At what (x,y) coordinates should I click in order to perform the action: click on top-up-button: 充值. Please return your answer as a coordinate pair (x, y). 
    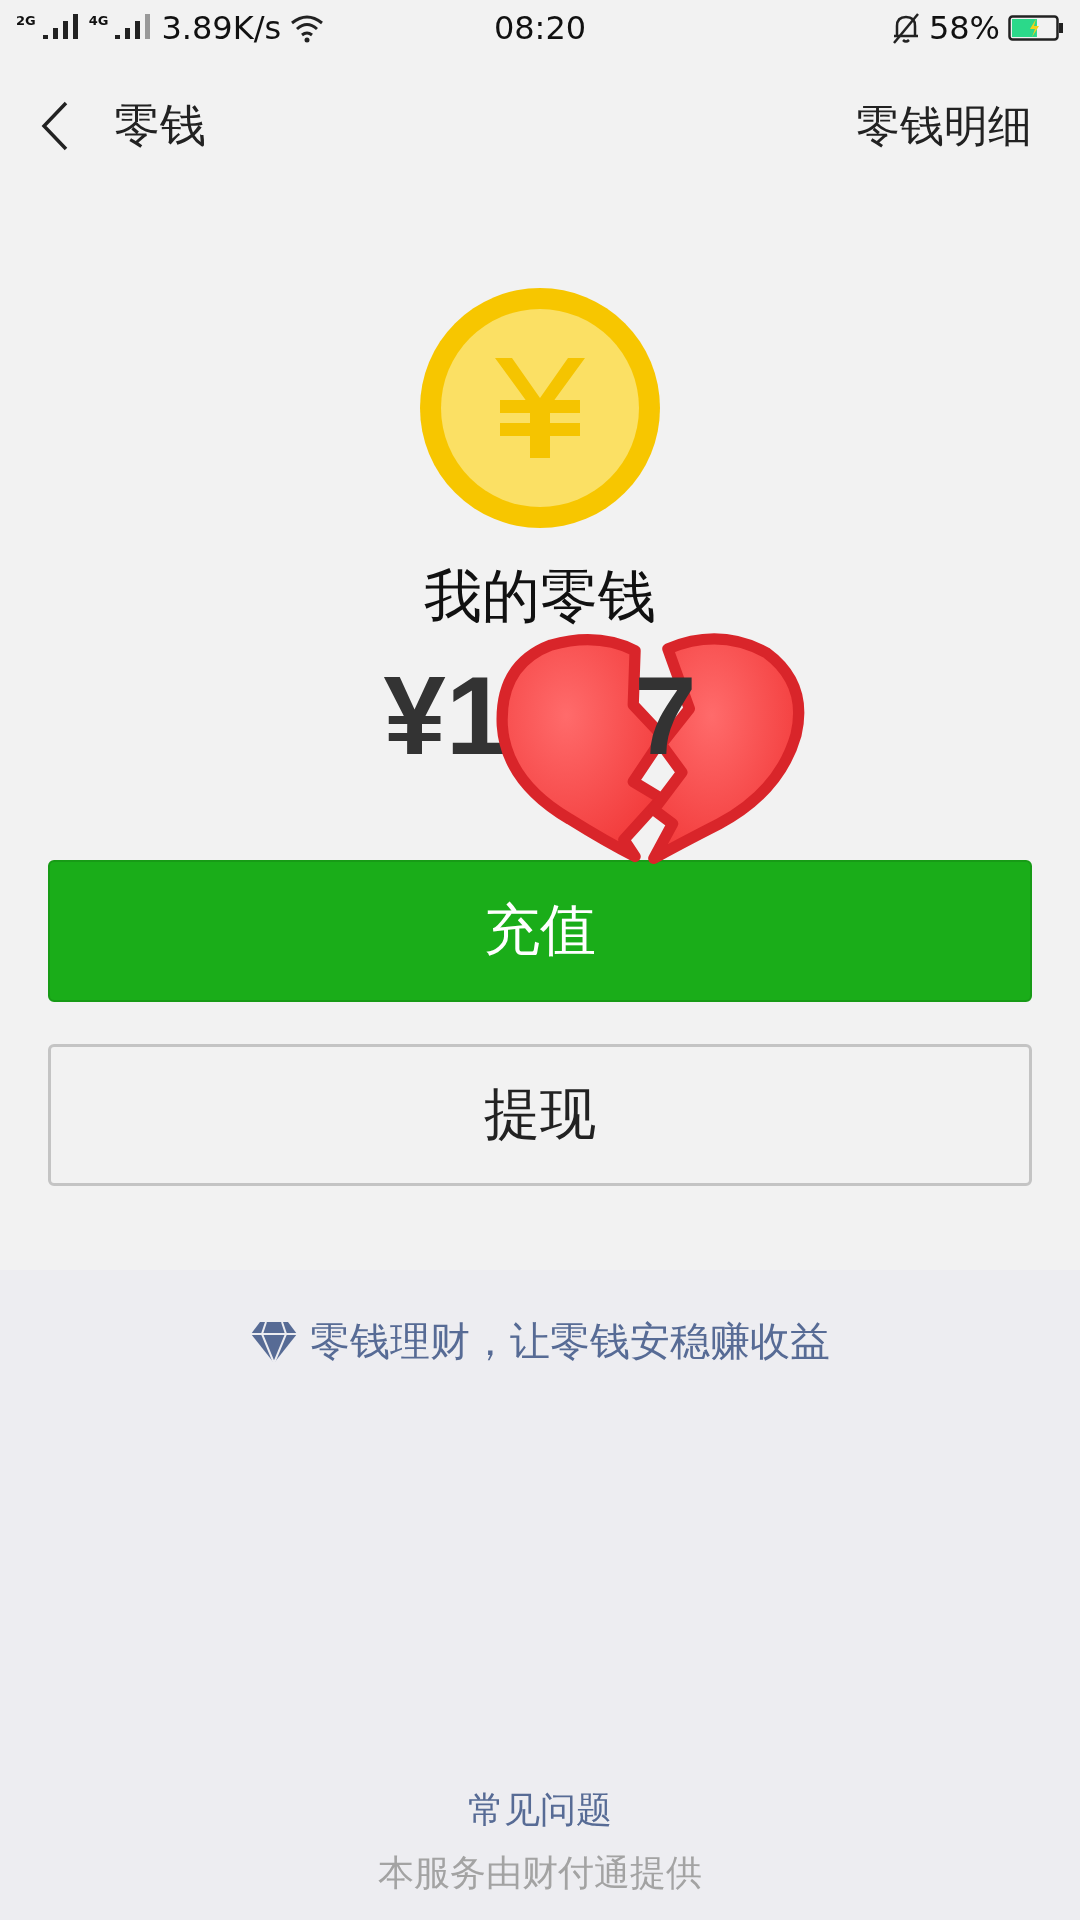
    Looking at the image, I should click on (540, 931).